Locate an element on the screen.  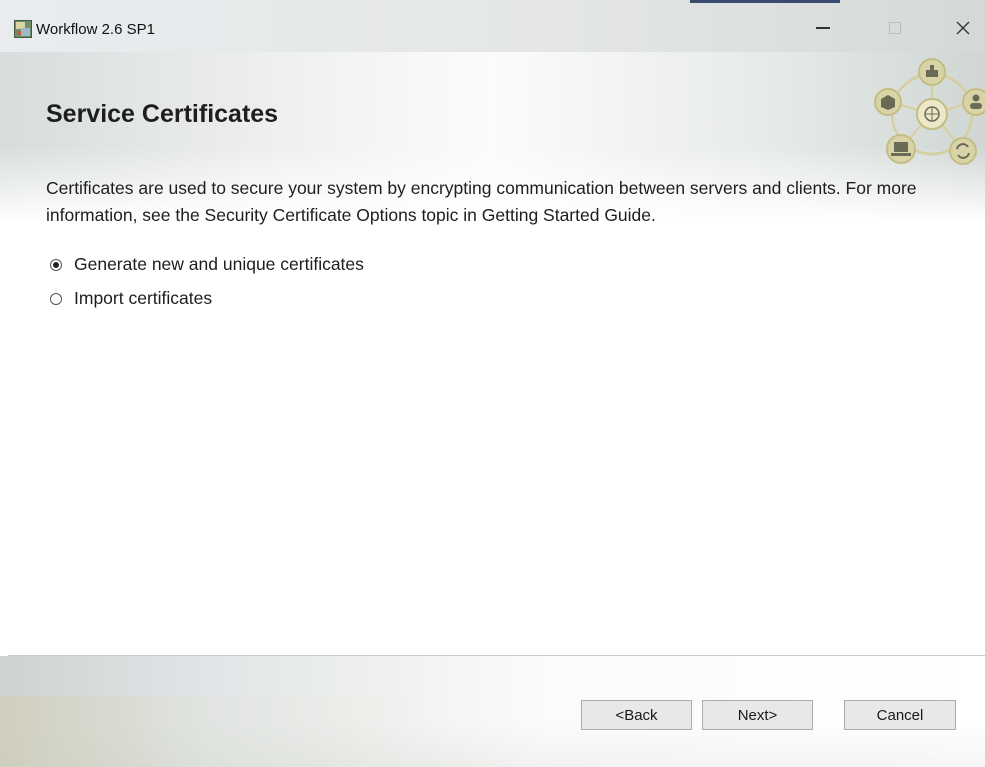
cancel-button: Cancel is located at coordinates (900, 715).